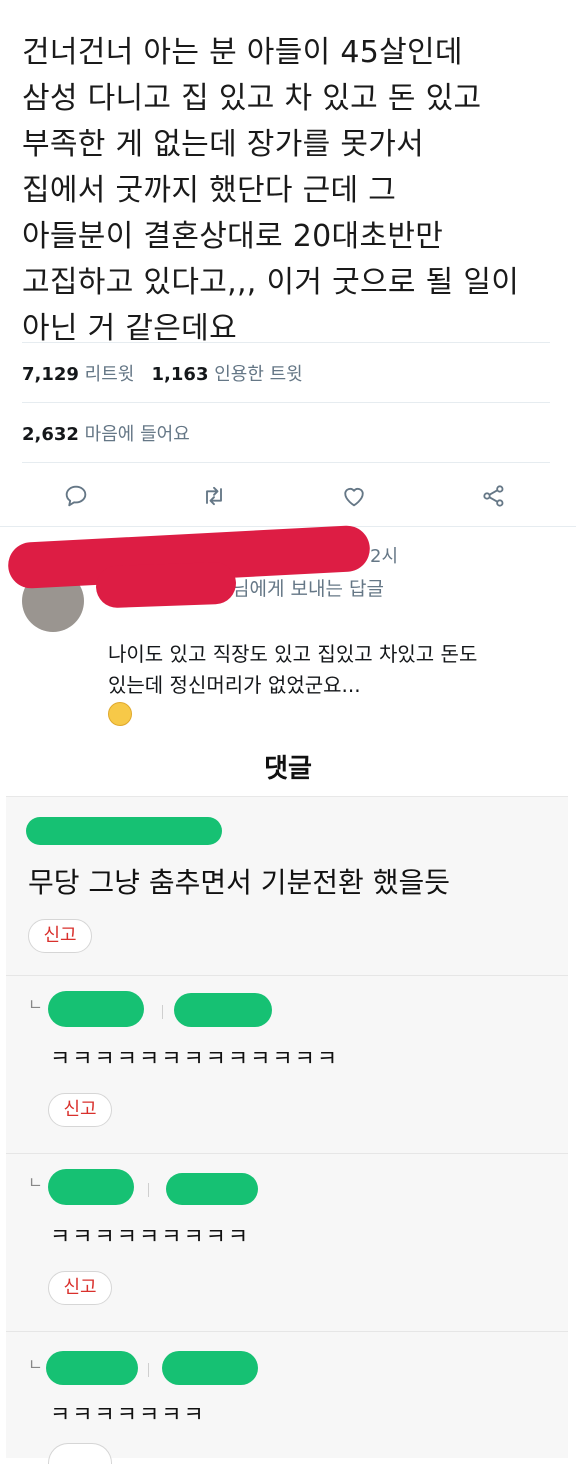  I want to click on tweet-stats-retweets: 7,129 리트윗 1,163 인용한 트윗, so click(162, 373).